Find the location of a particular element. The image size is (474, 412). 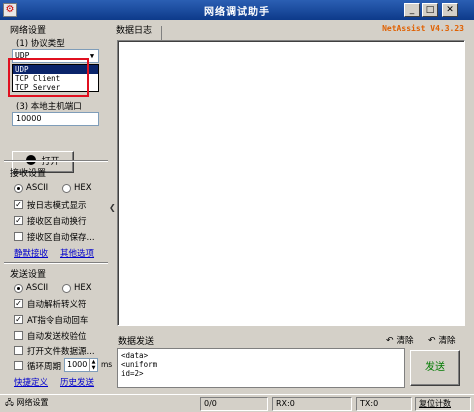

at-return-label: AT指令自动回车 is located at coordinates (58, 321).